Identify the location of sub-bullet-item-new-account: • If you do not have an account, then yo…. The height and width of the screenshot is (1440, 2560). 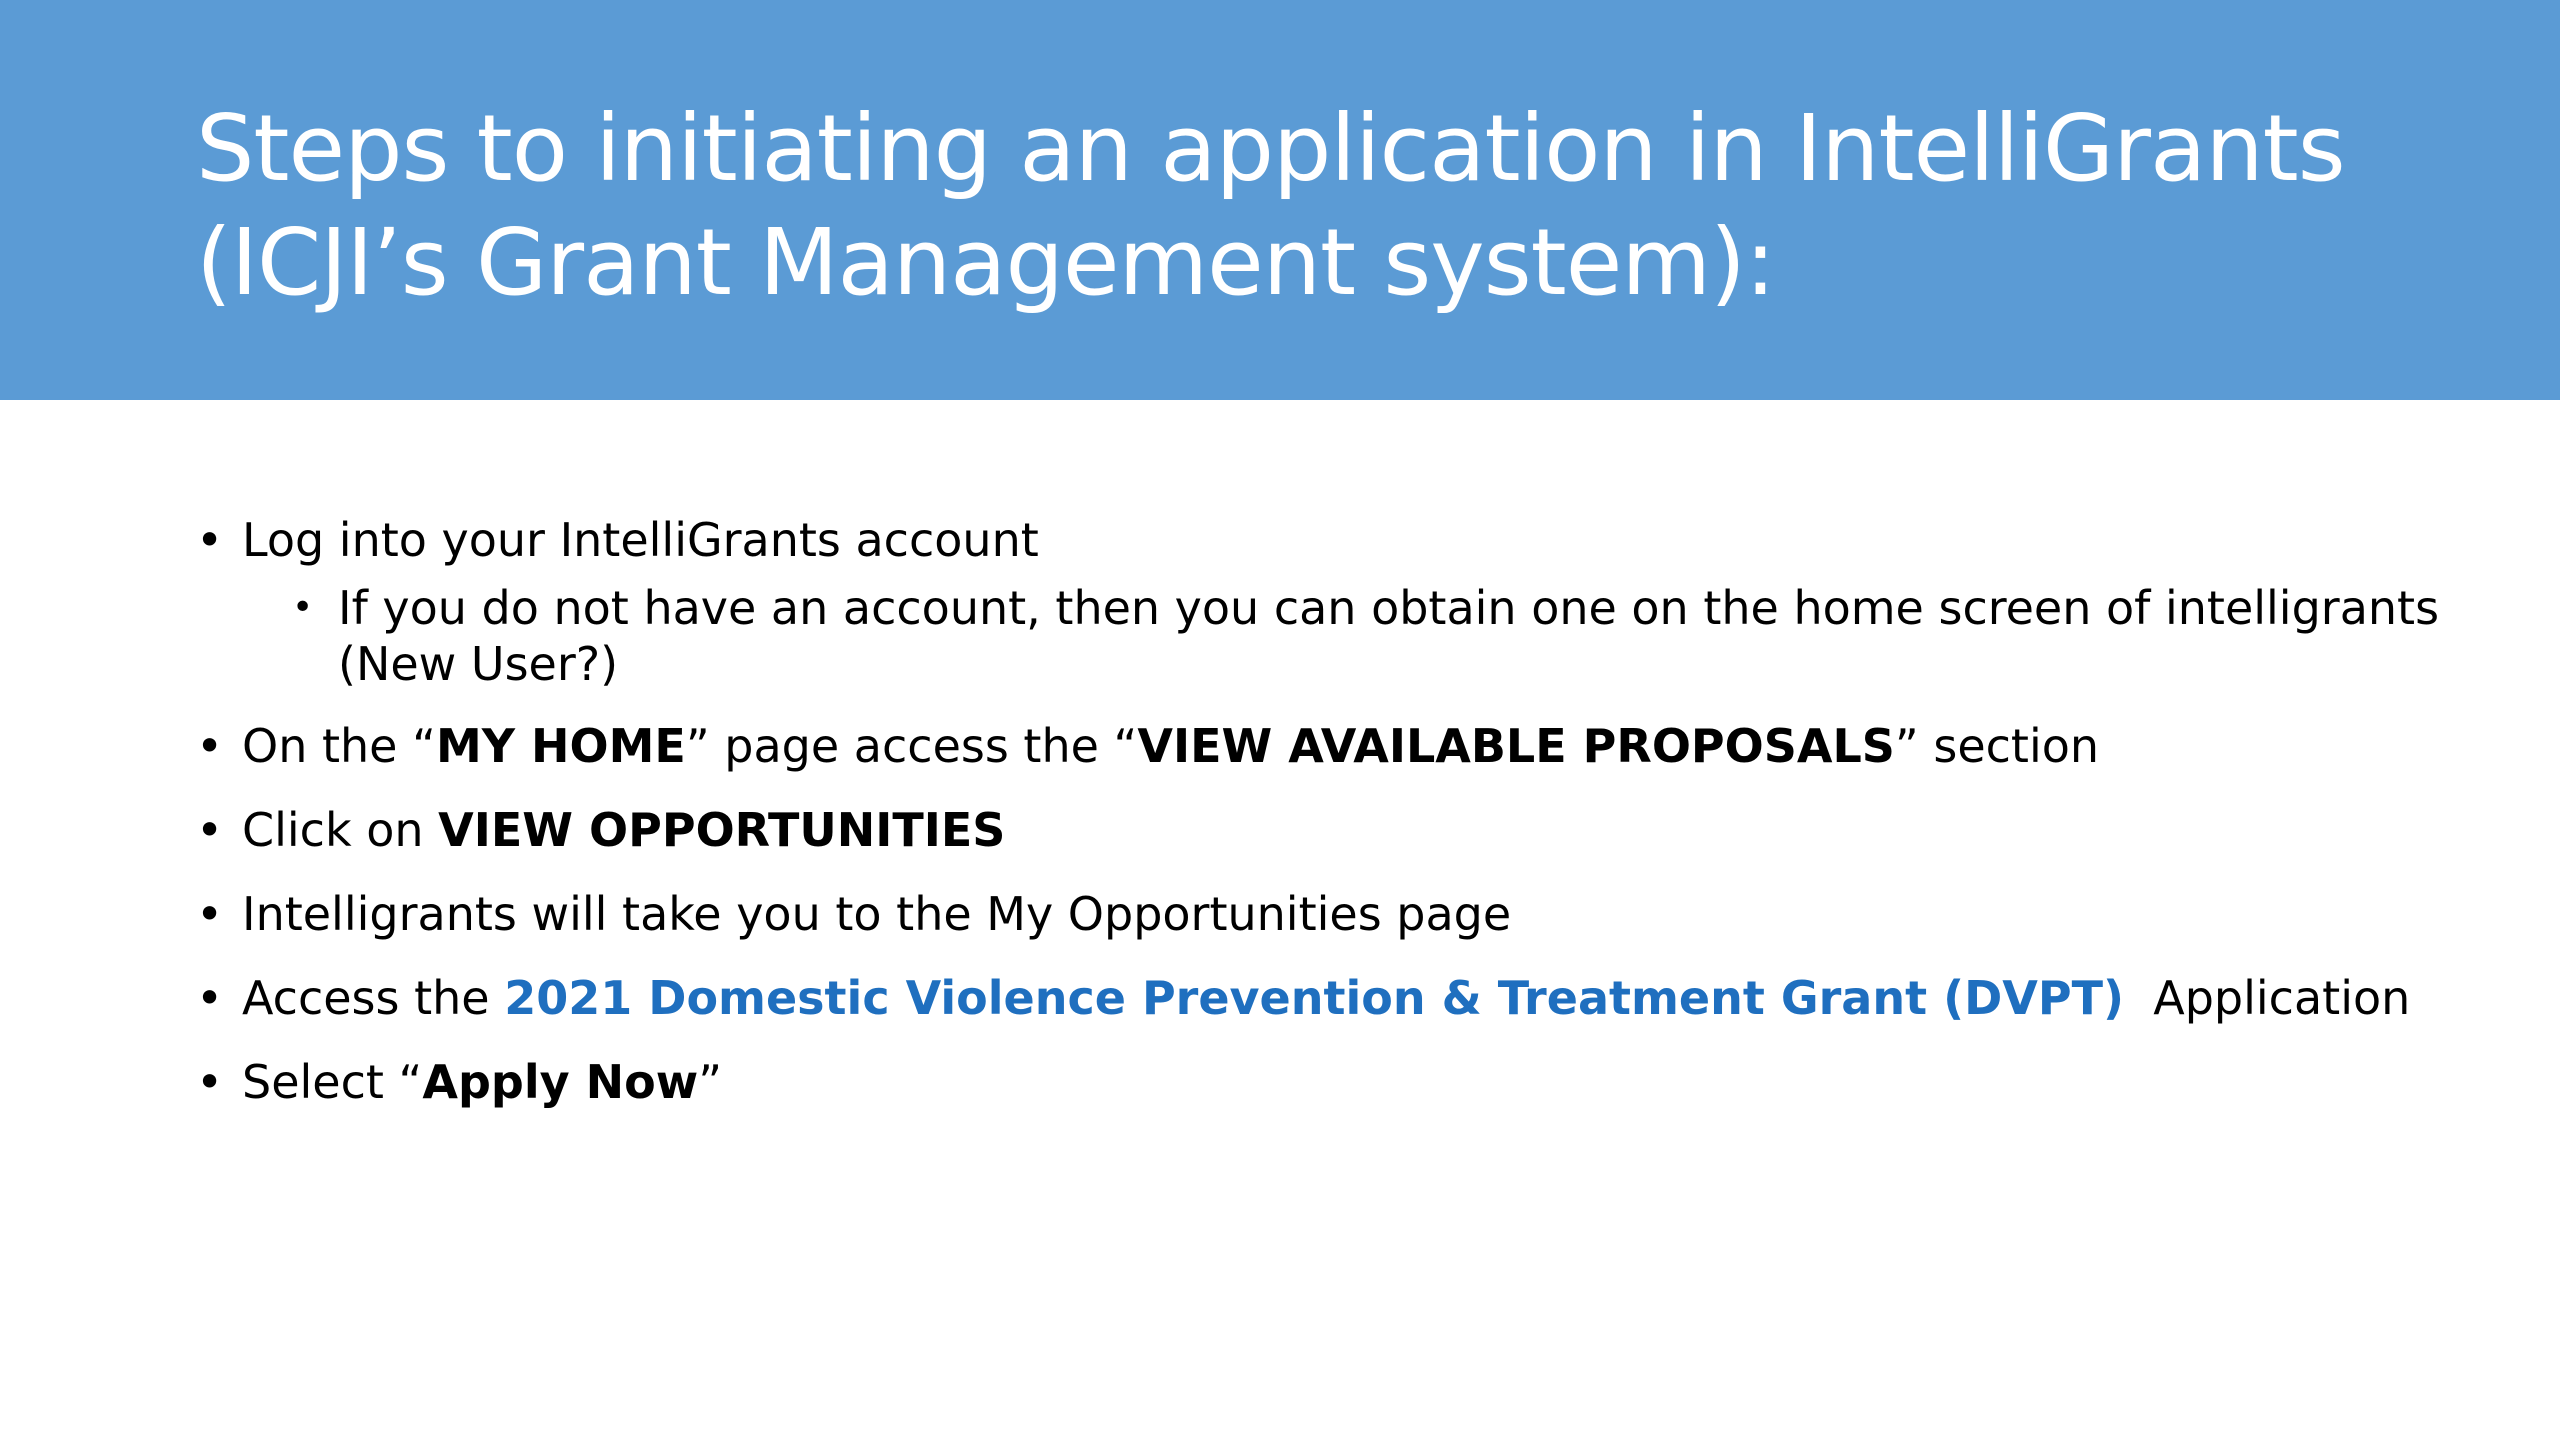
(1321, 636).